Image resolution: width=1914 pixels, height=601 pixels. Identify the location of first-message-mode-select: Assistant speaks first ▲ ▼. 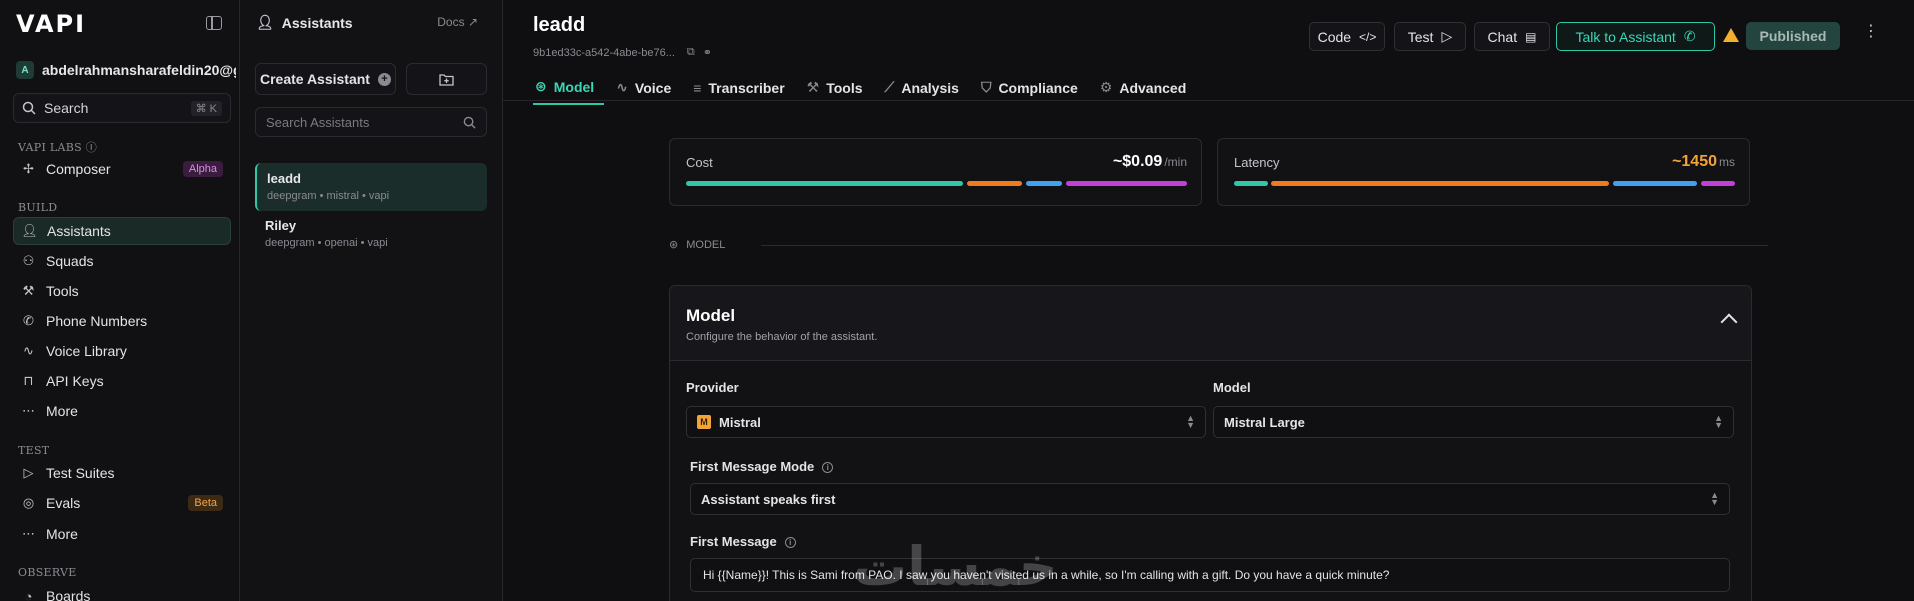
(1210, 499).